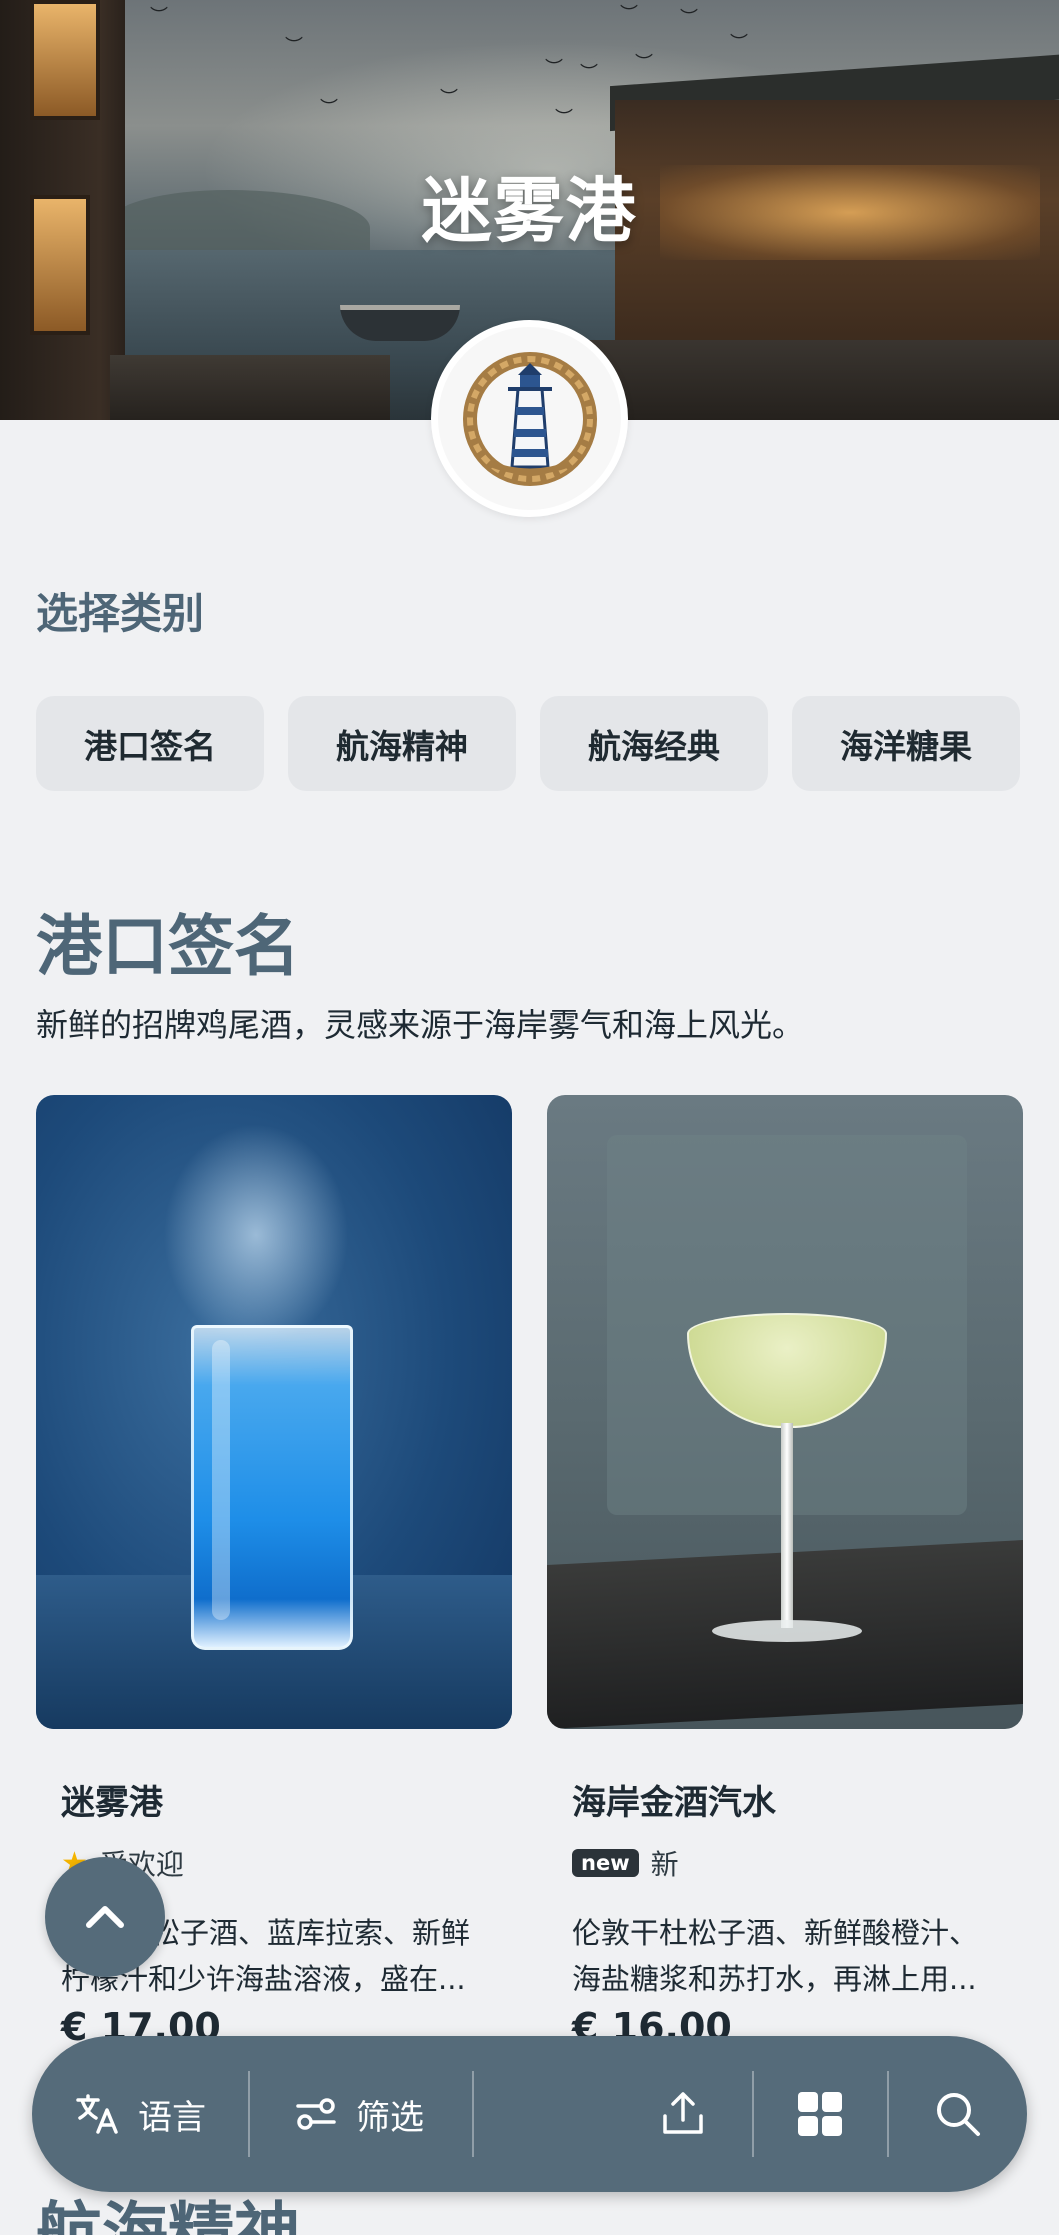  Describe the element at coordinates (664, 1864) in the screenshot. I see `badge-text: 新` at that location.